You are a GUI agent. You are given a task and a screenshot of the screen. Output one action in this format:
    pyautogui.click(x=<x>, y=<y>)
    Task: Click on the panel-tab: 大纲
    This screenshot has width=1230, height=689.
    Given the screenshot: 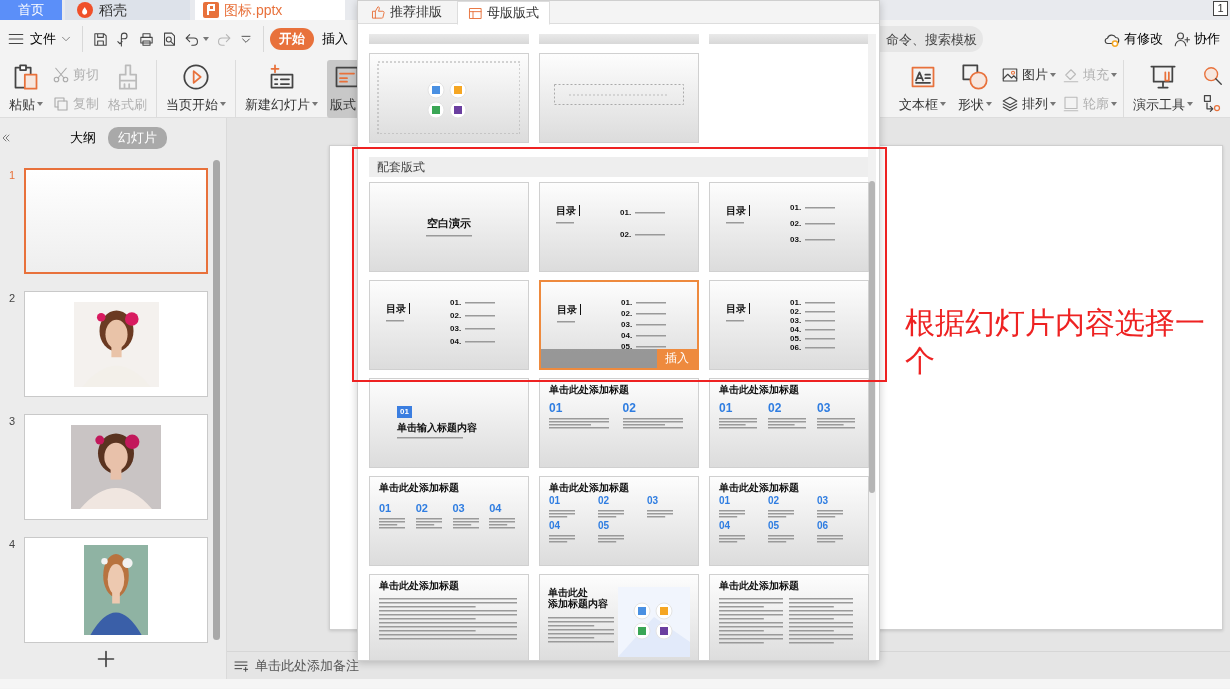 What is the action you would take?
    pyautogui.click(x=83, y=138)
    